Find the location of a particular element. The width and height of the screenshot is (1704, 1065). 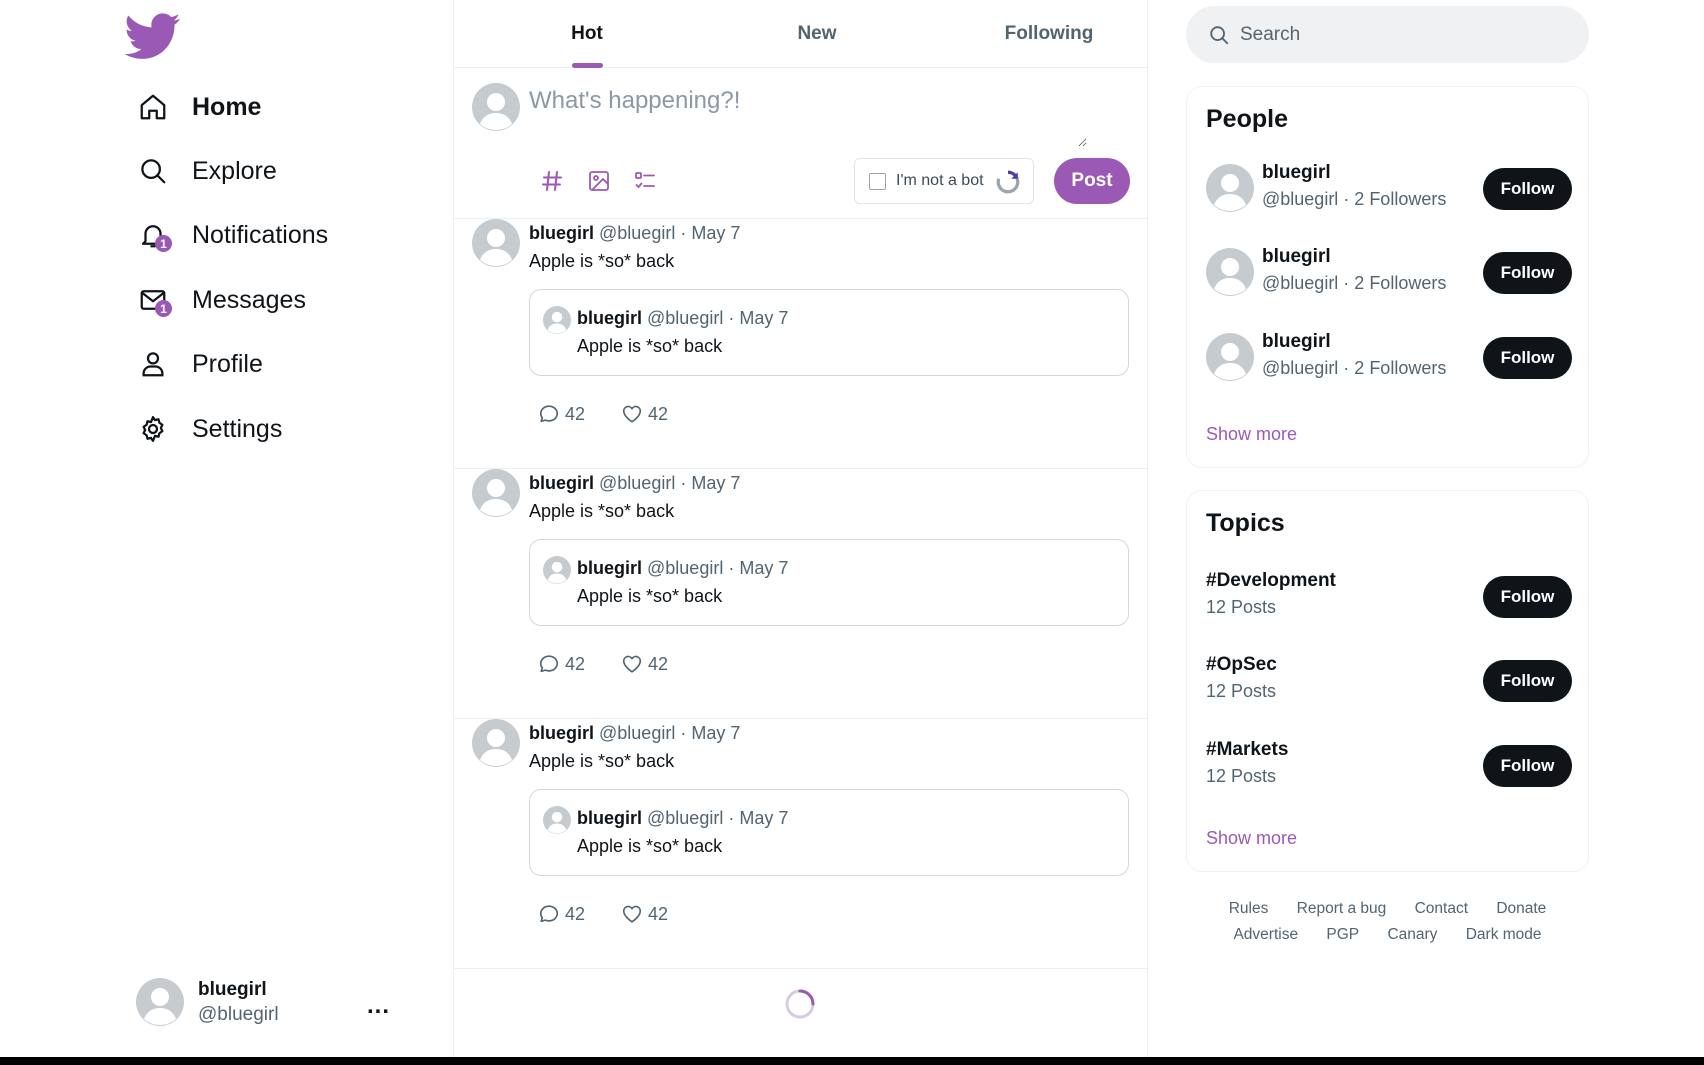

like-count: 42 is located at coordinates (658, 663).